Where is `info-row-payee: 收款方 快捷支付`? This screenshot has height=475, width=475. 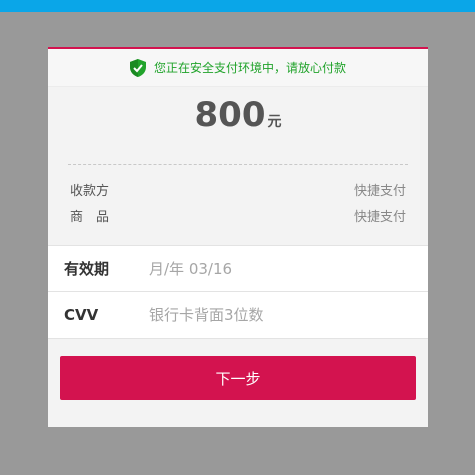 info-row-payee: 收款方 快捷支付 is located at coordinates (238, 189).